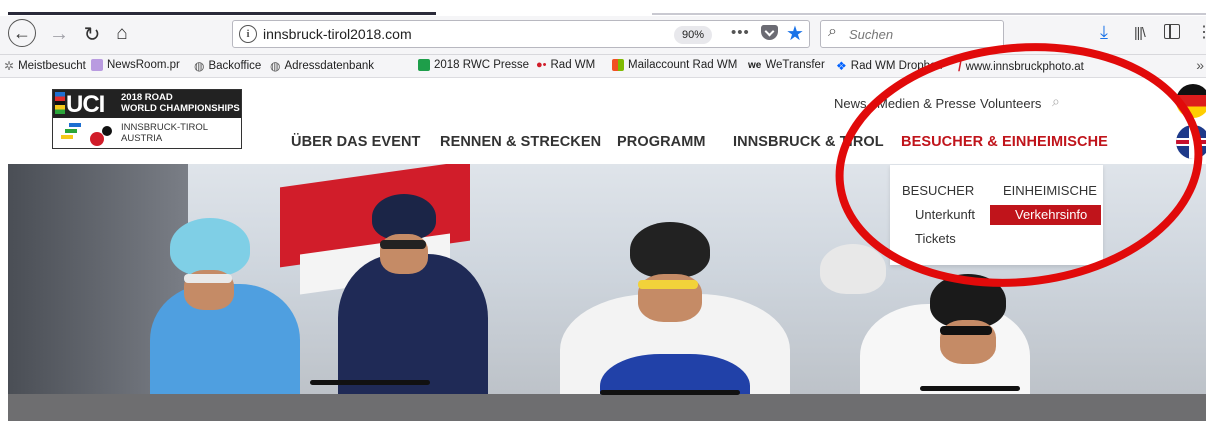 Image resolution: width=1206 pixels, height=421 pixels. Describe the element at coordinates (413, 334) in the screenshot. I see `rider-jersey` at that location.